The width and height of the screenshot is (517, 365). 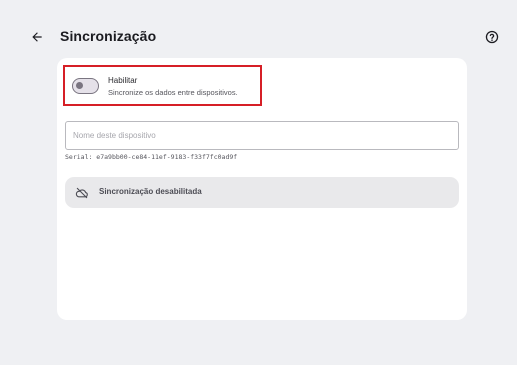 What do you see at coordinates (123, 80) in the screenshot?
I see `enable-sync-label: Habilitar` at bounding box center [123, 80].